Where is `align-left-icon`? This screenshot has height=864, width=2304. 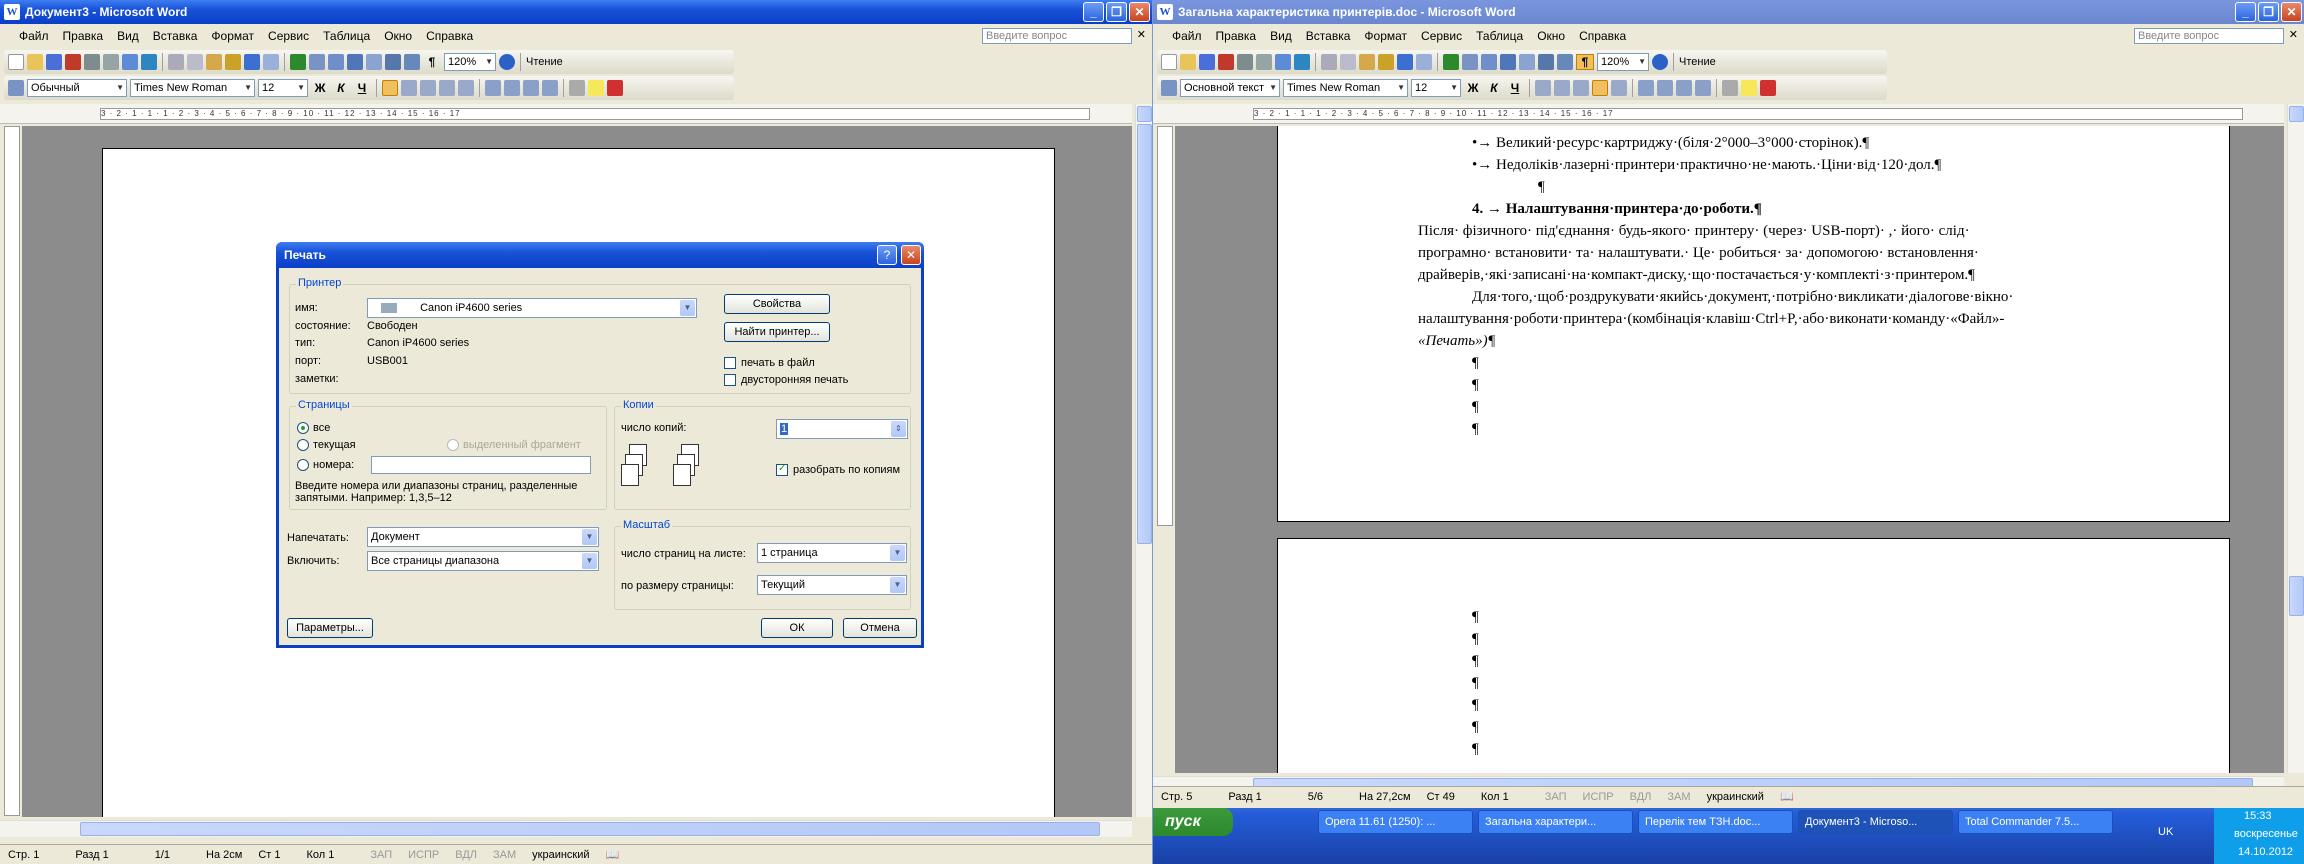 align-left-icon is located at coordinates (390, 88).